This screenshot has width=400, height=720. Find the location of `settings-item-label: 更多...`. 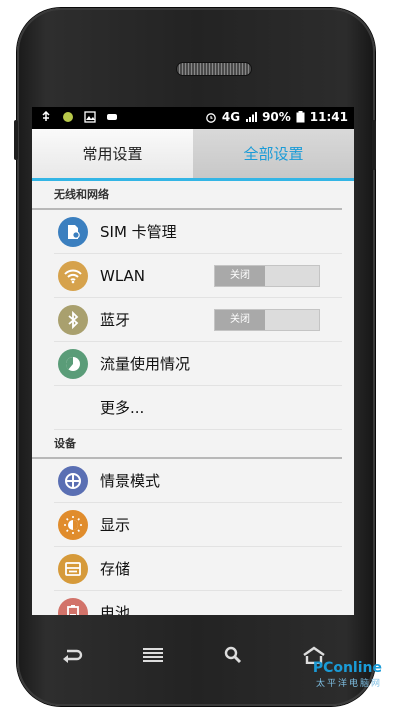

settings-item-label: 更多... is located at coordinates (122, 408).